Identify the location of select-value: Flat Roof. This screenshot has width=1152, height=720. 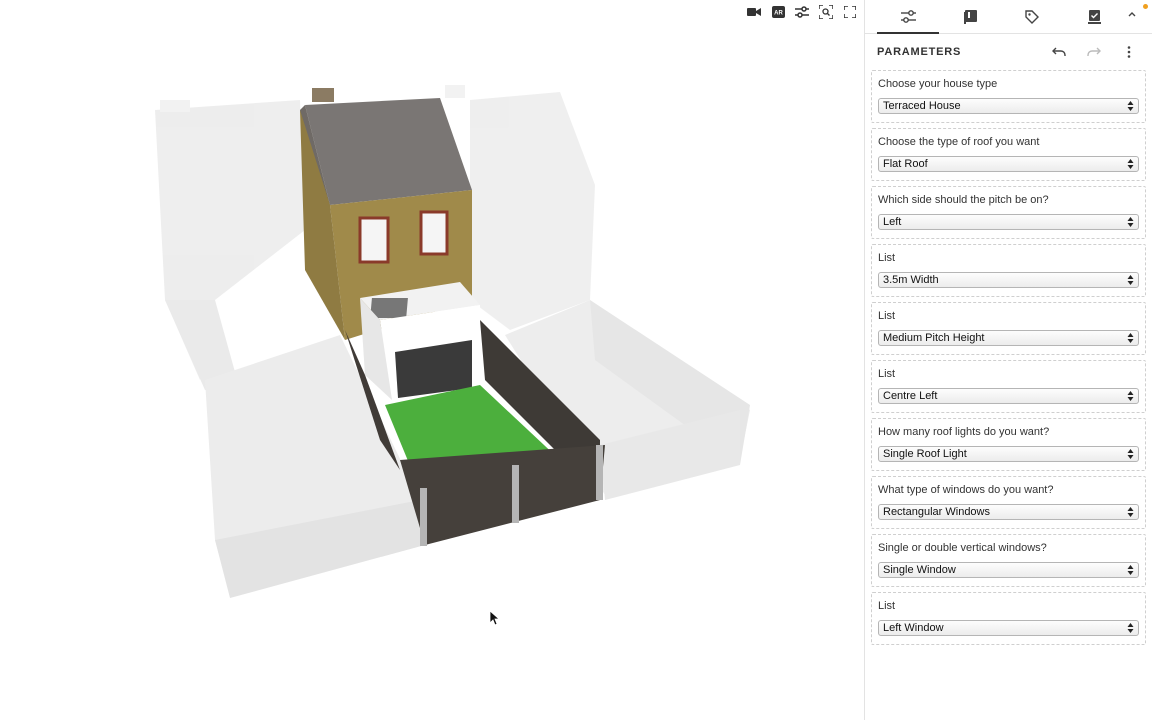
(905, 164).